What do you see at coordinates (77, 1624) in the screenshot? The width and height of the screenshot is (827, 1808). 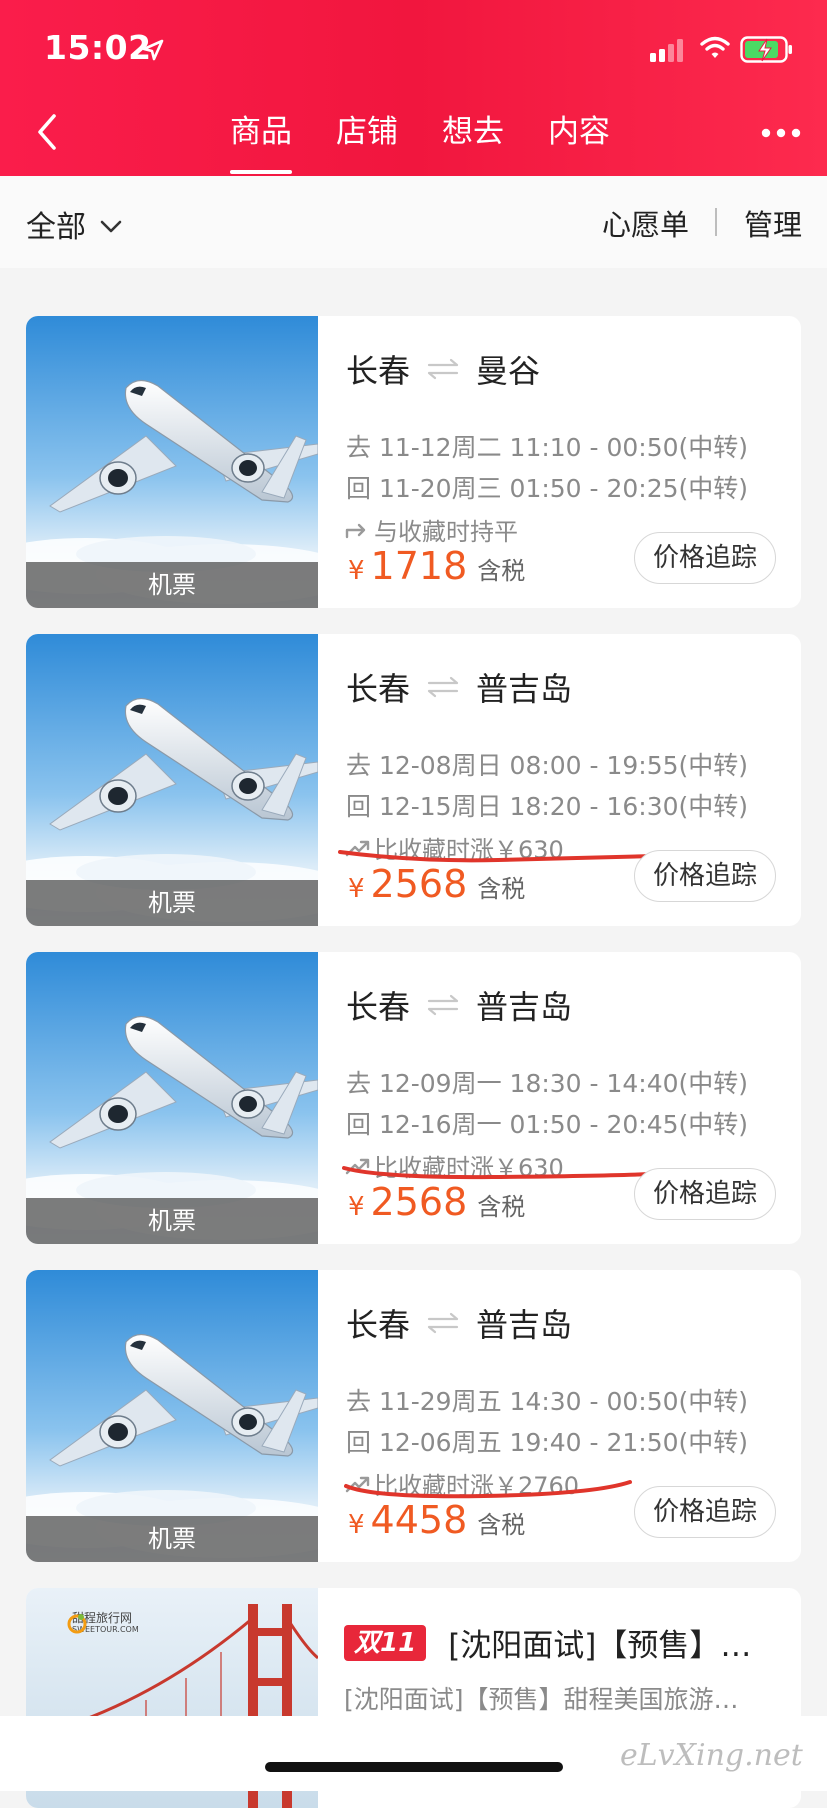 I see `logo-icon` at bounding box center [77, 1624].